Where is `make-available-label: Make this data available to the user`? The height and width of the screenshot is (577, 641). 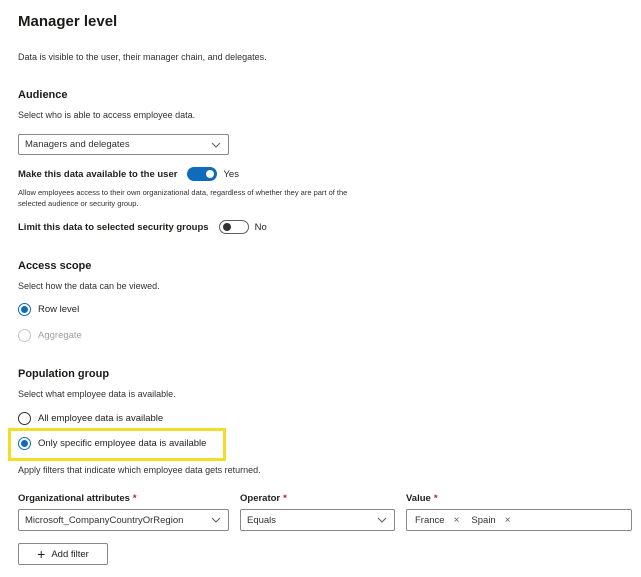
make-available-label: Make this data available to the user is located at coordinates (98, 174).